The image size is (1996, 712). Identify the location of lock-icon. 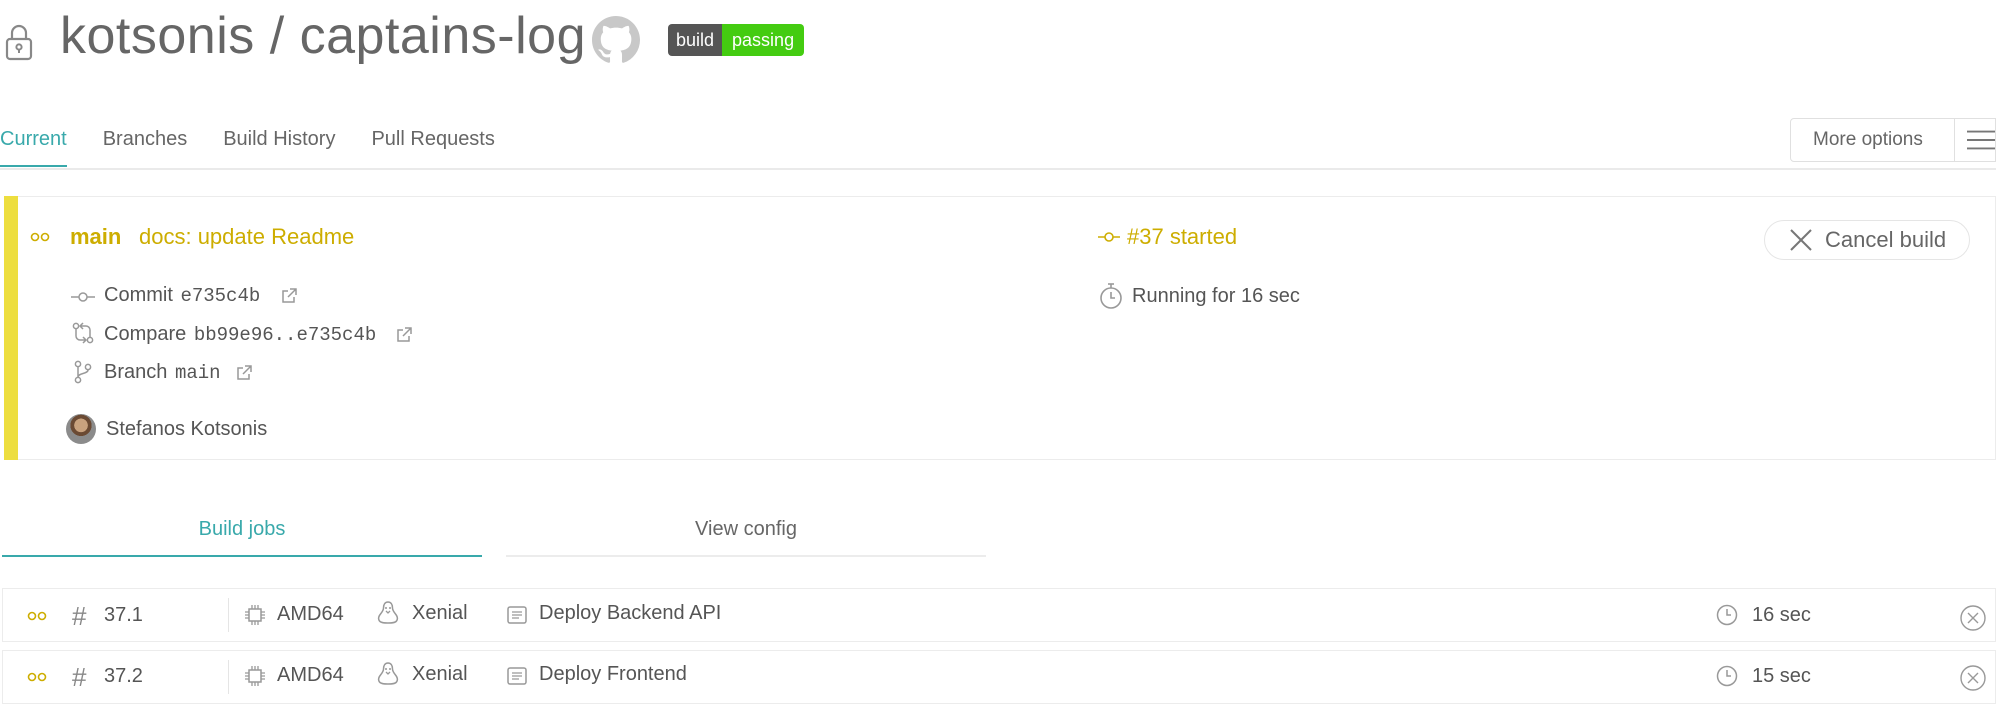
(19, 42).